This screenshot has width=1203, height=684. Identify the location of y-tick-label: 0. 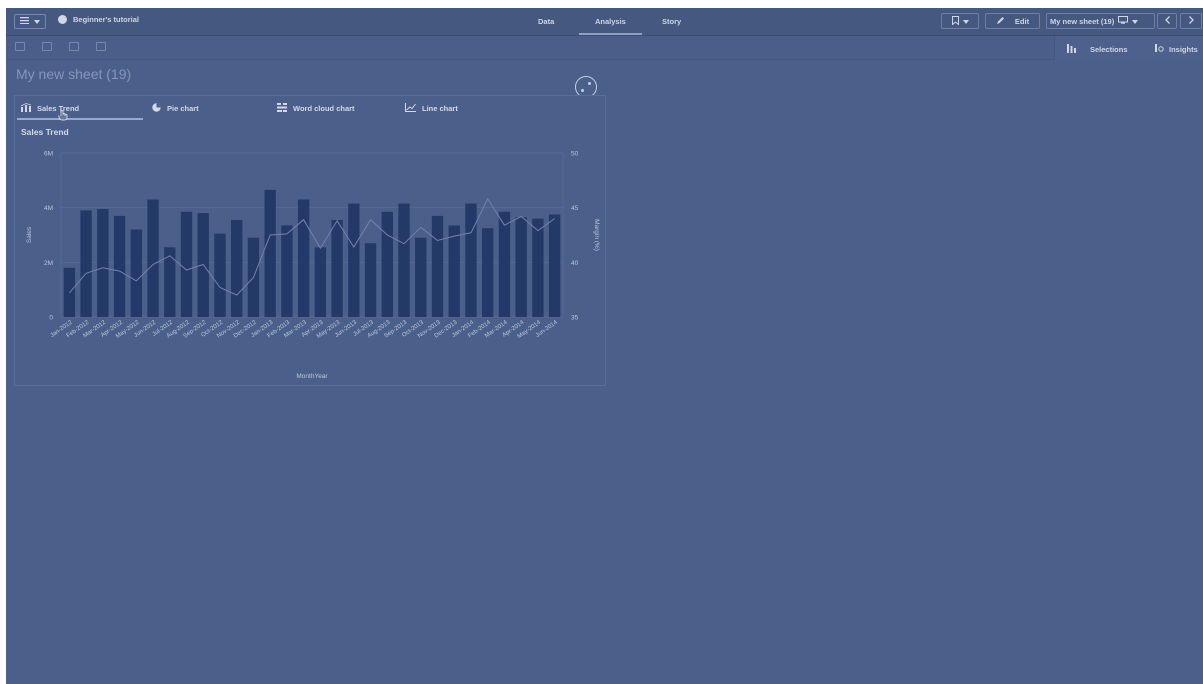
(51, 318).